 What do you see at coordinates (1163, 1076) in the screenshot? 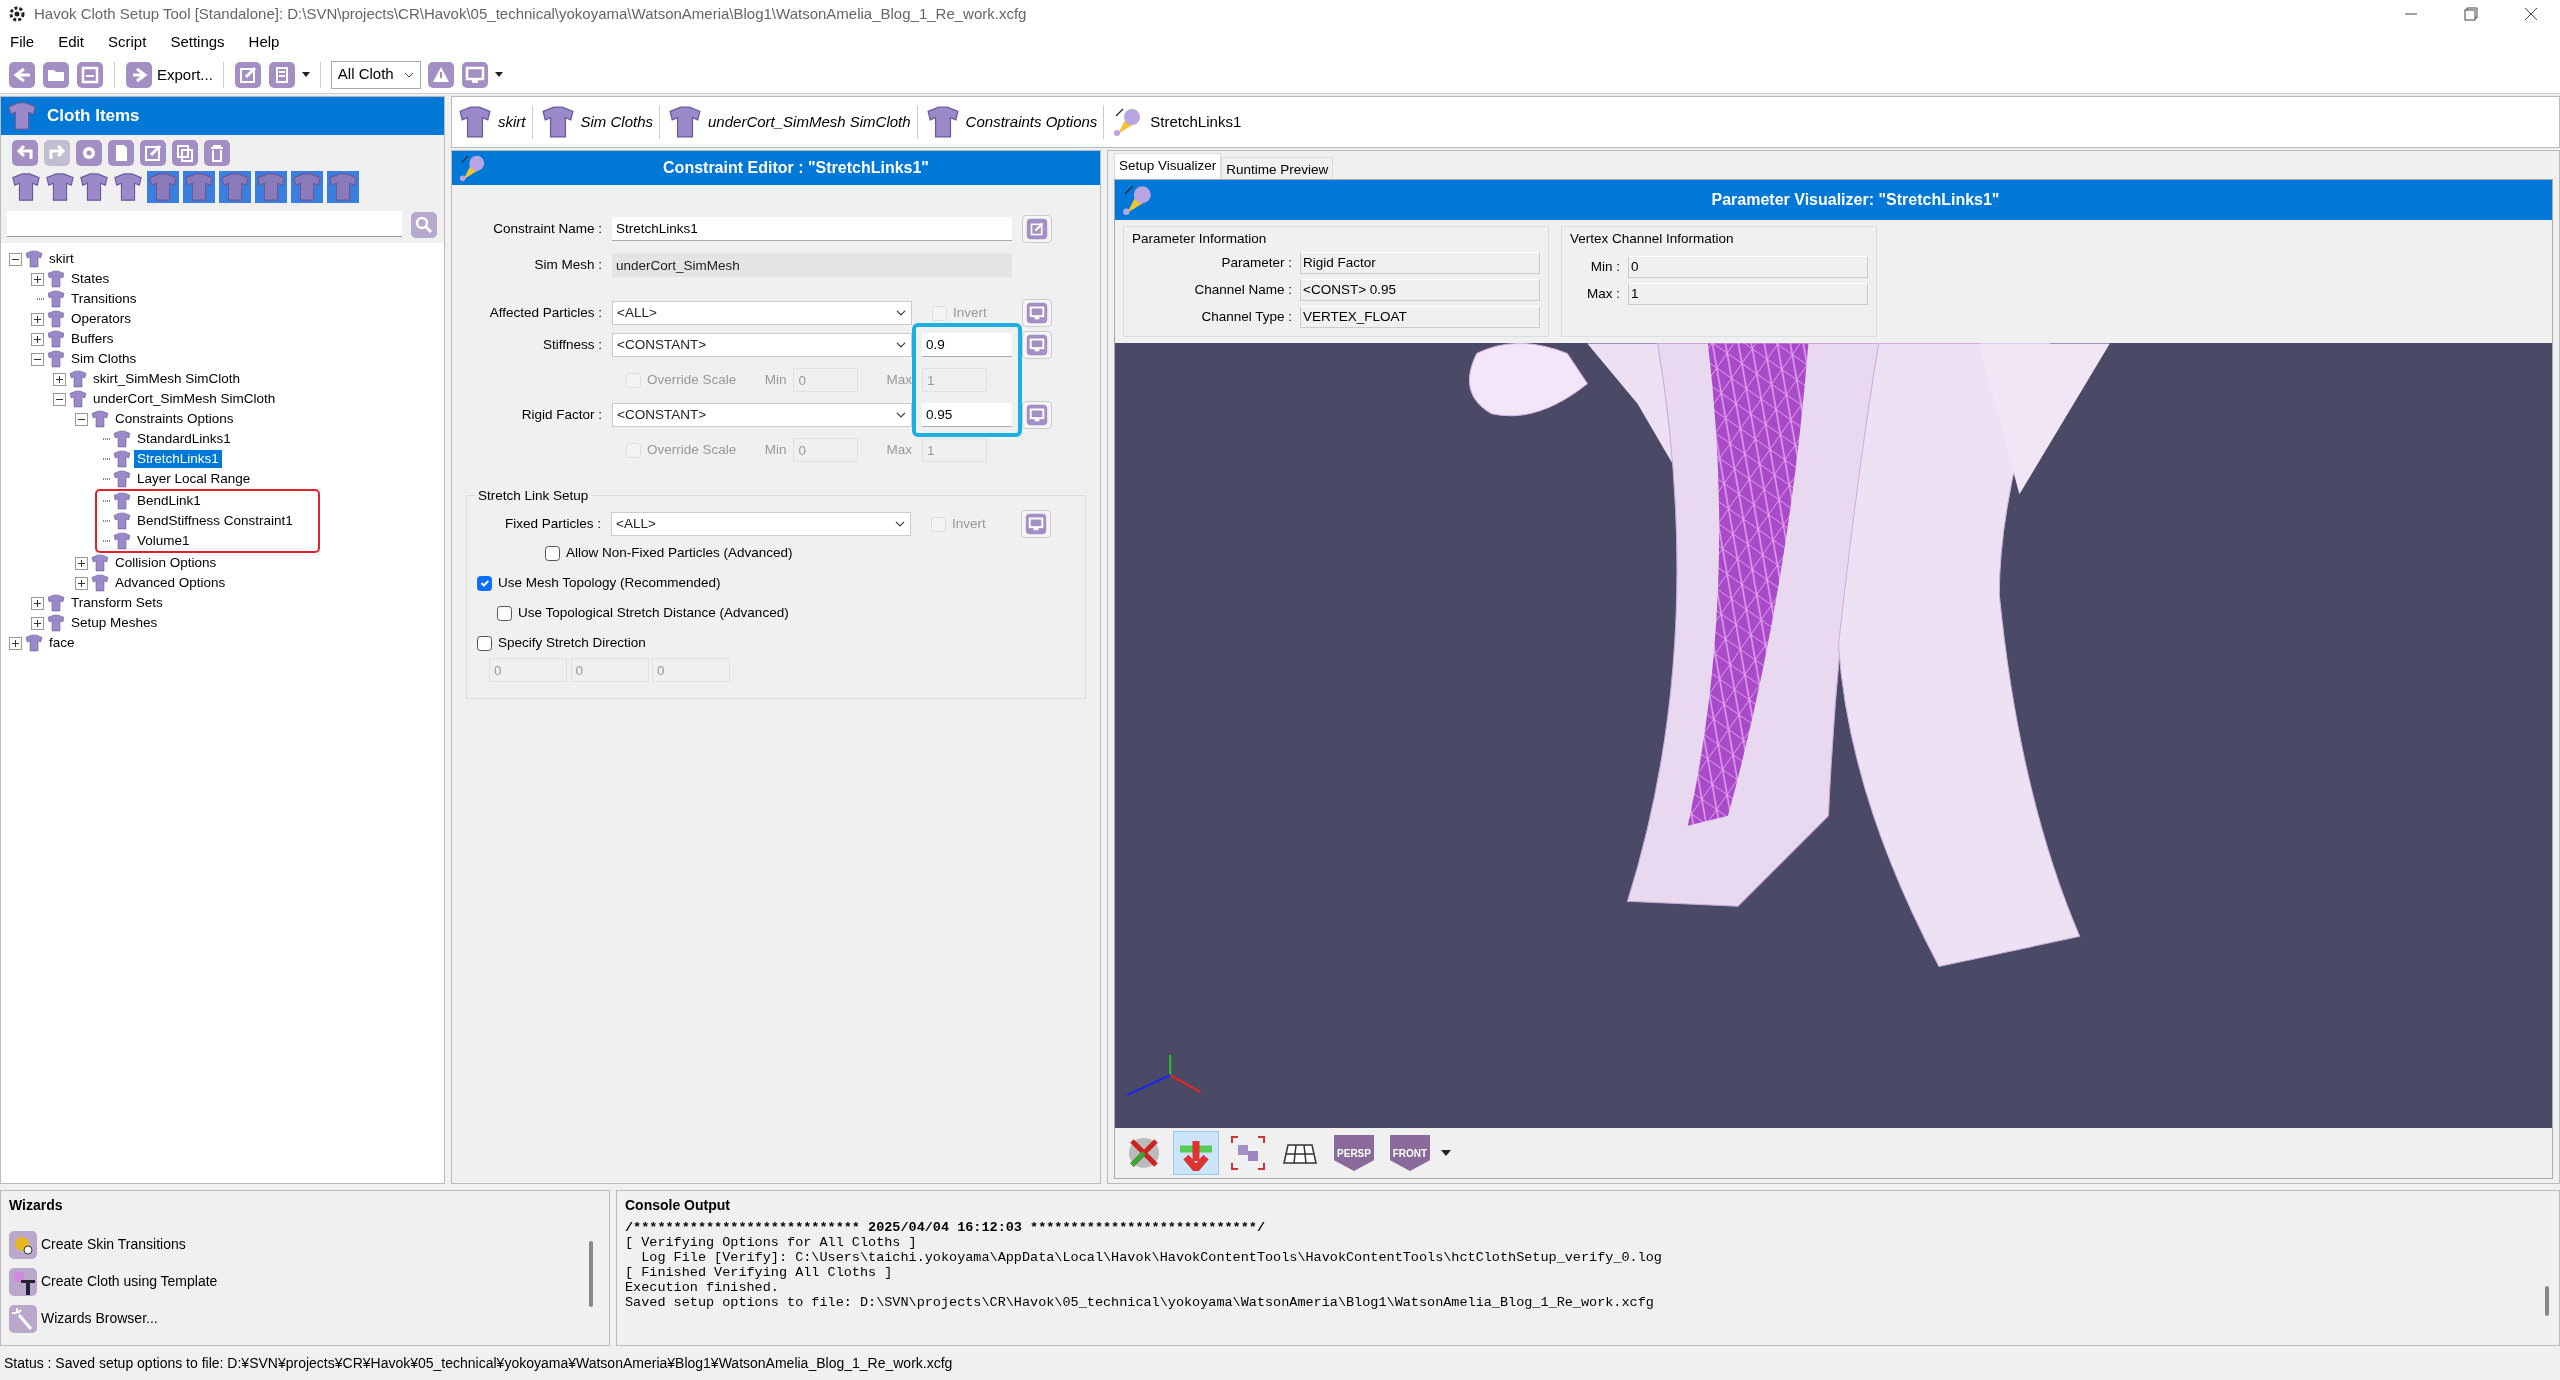
I see `axes-icon` at bounding box center [1163, 1076].